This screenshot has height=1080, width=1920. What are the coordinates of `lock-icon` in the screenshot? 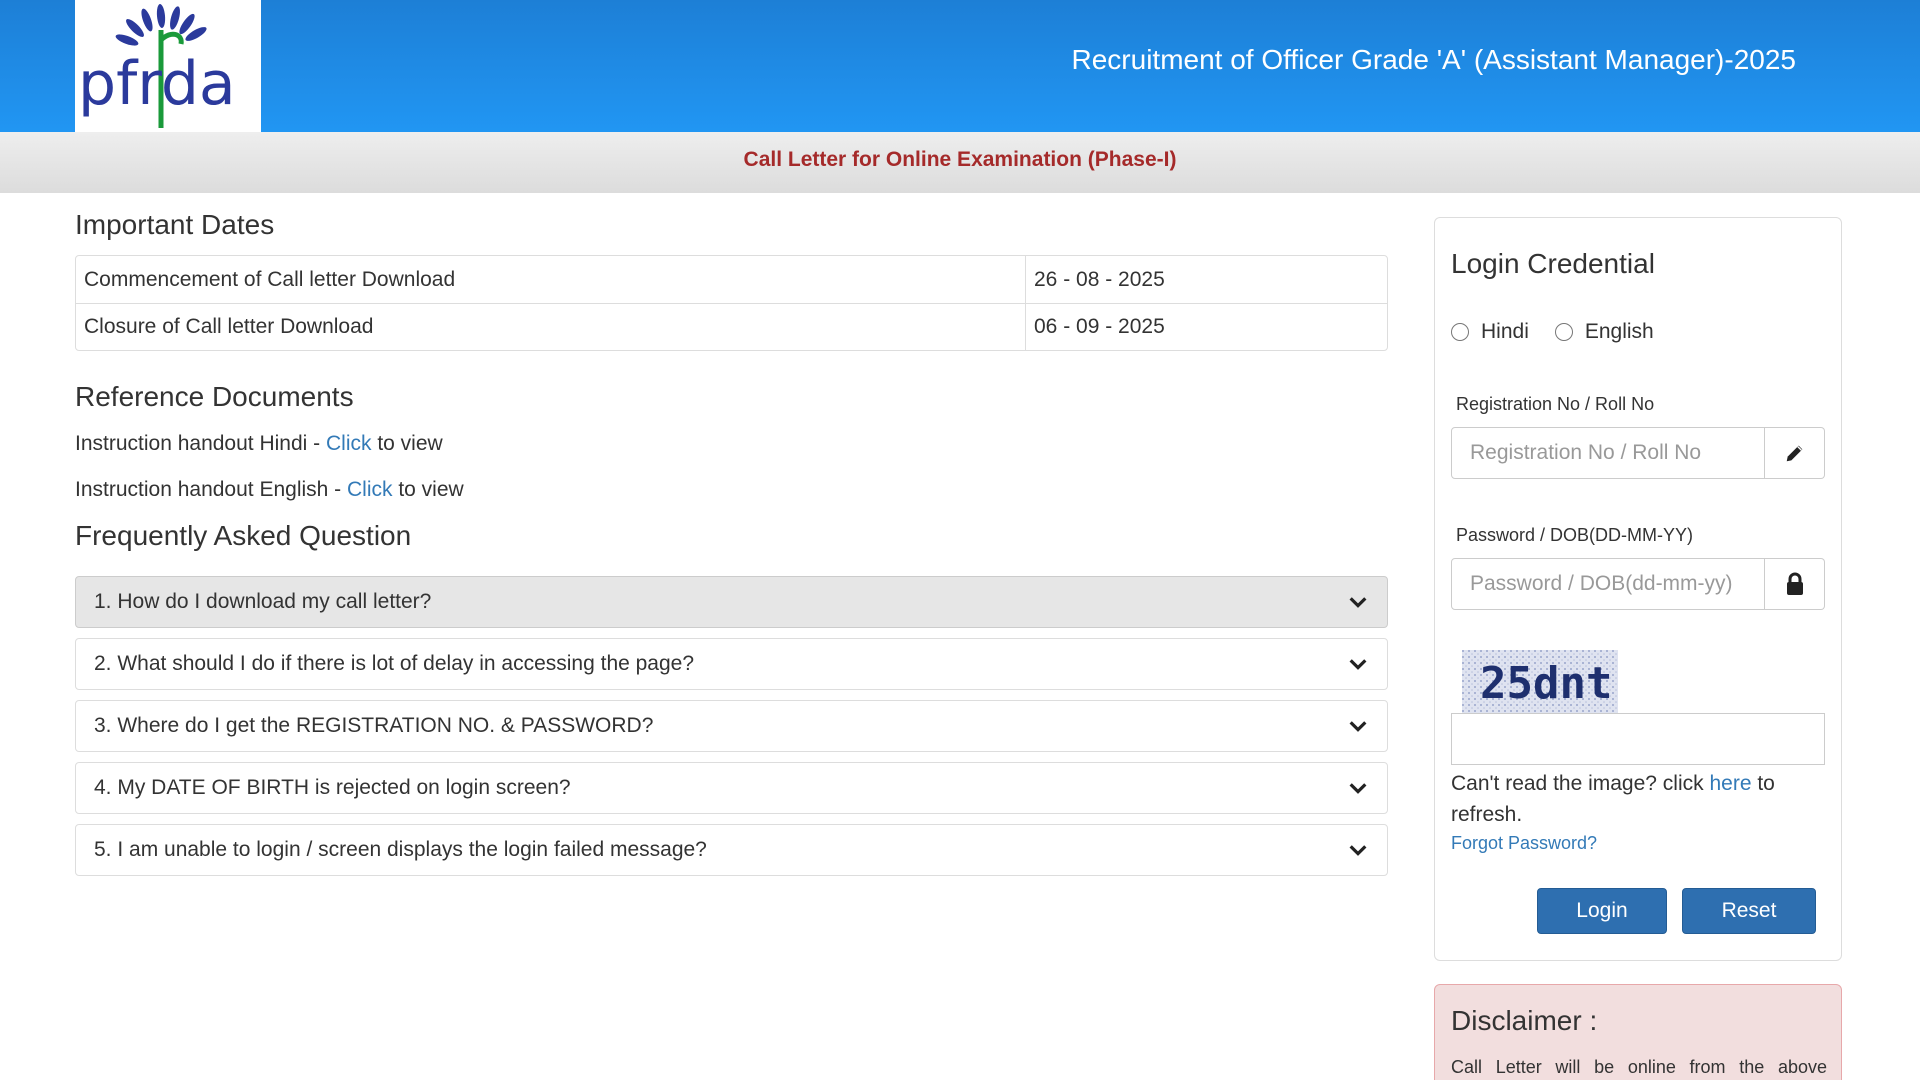 It's located at (1795, 584).